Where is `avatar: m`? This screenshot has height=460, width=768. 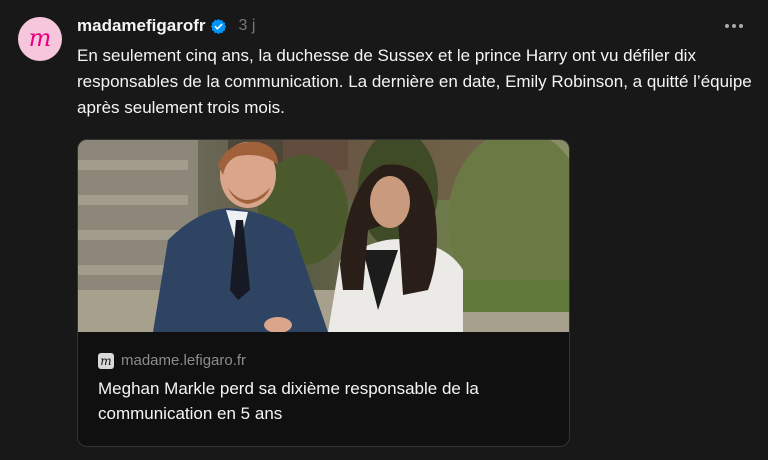 avatar: m is located at coordinates (40, 39).